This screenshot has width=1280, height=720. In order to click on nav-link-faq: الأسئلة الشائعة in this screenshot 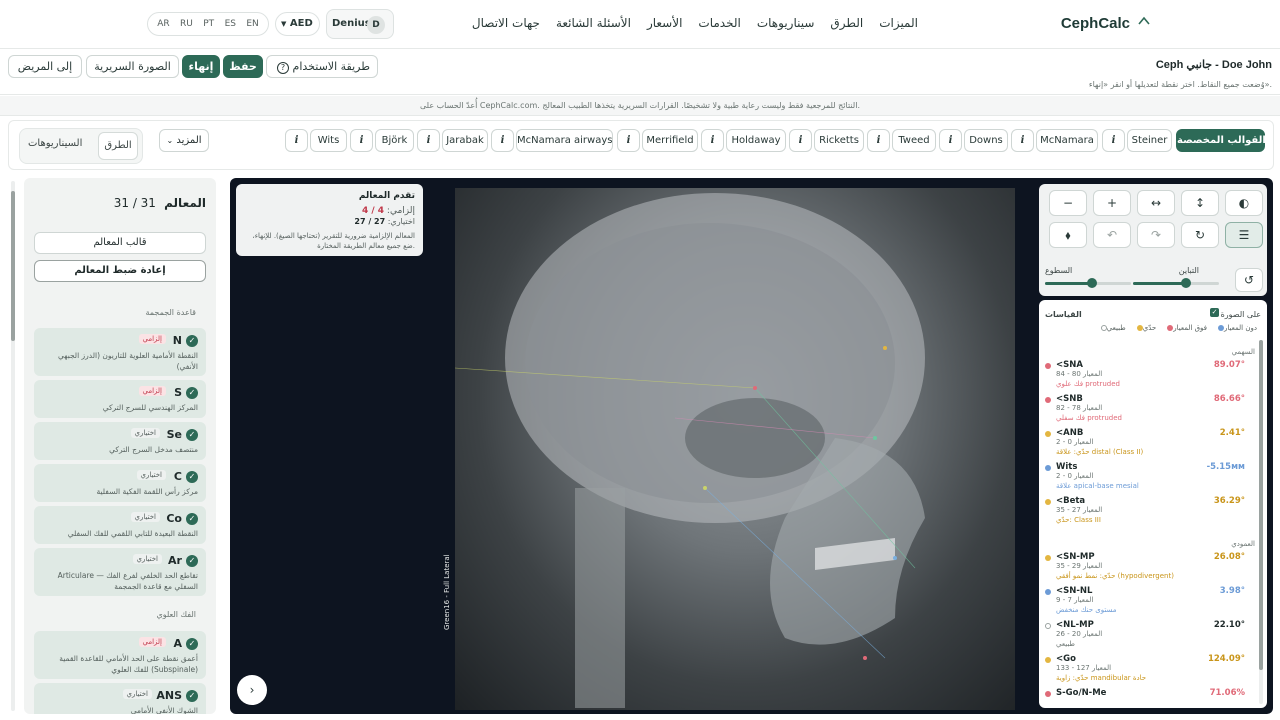, I will do `click(593, 23)`.